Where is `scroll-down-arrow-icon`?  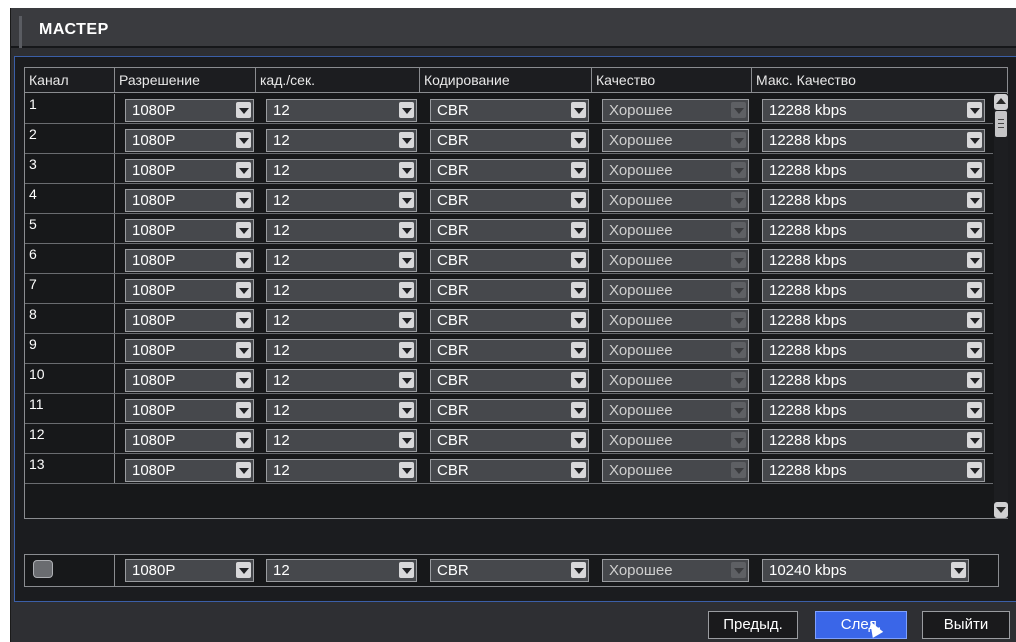
scroll-down-arrow-icon is located at coordinates (1001, 510).